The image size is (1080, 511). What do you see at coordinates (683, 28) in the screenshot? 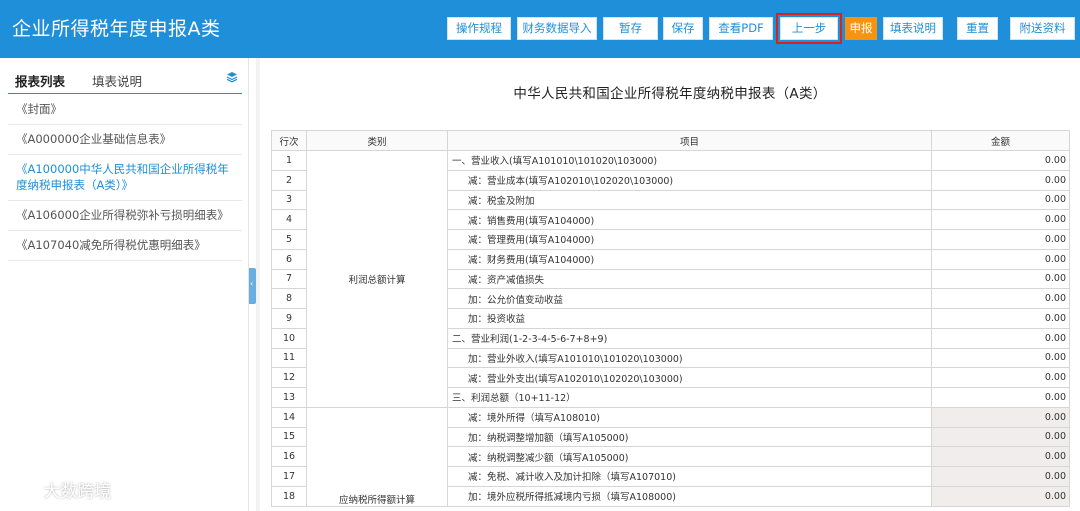
I see `save-button: 保存` at bounding box center [683, 28].